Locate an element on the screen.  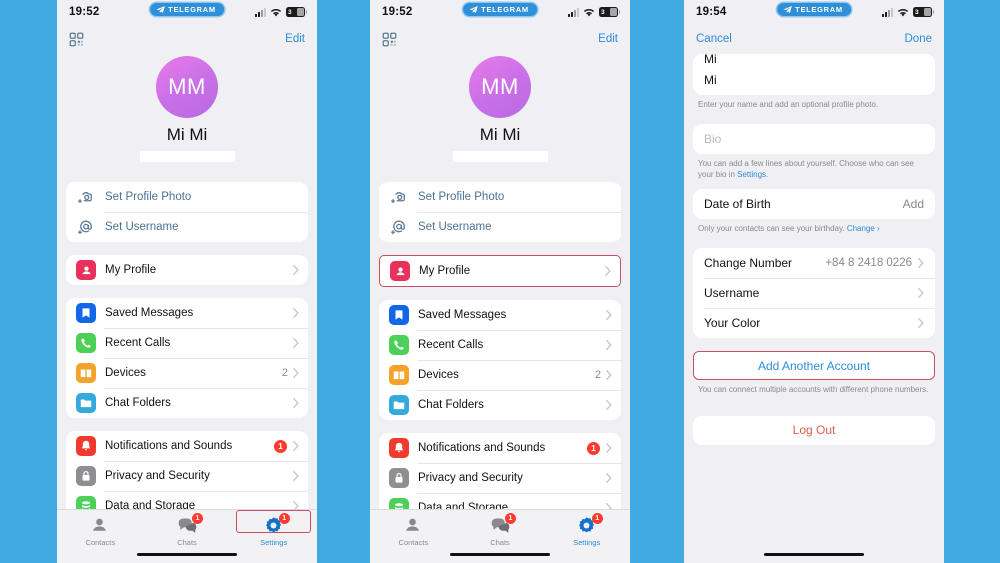
nav-bar-3: Cancel Done is located at coordinates (814, 39).